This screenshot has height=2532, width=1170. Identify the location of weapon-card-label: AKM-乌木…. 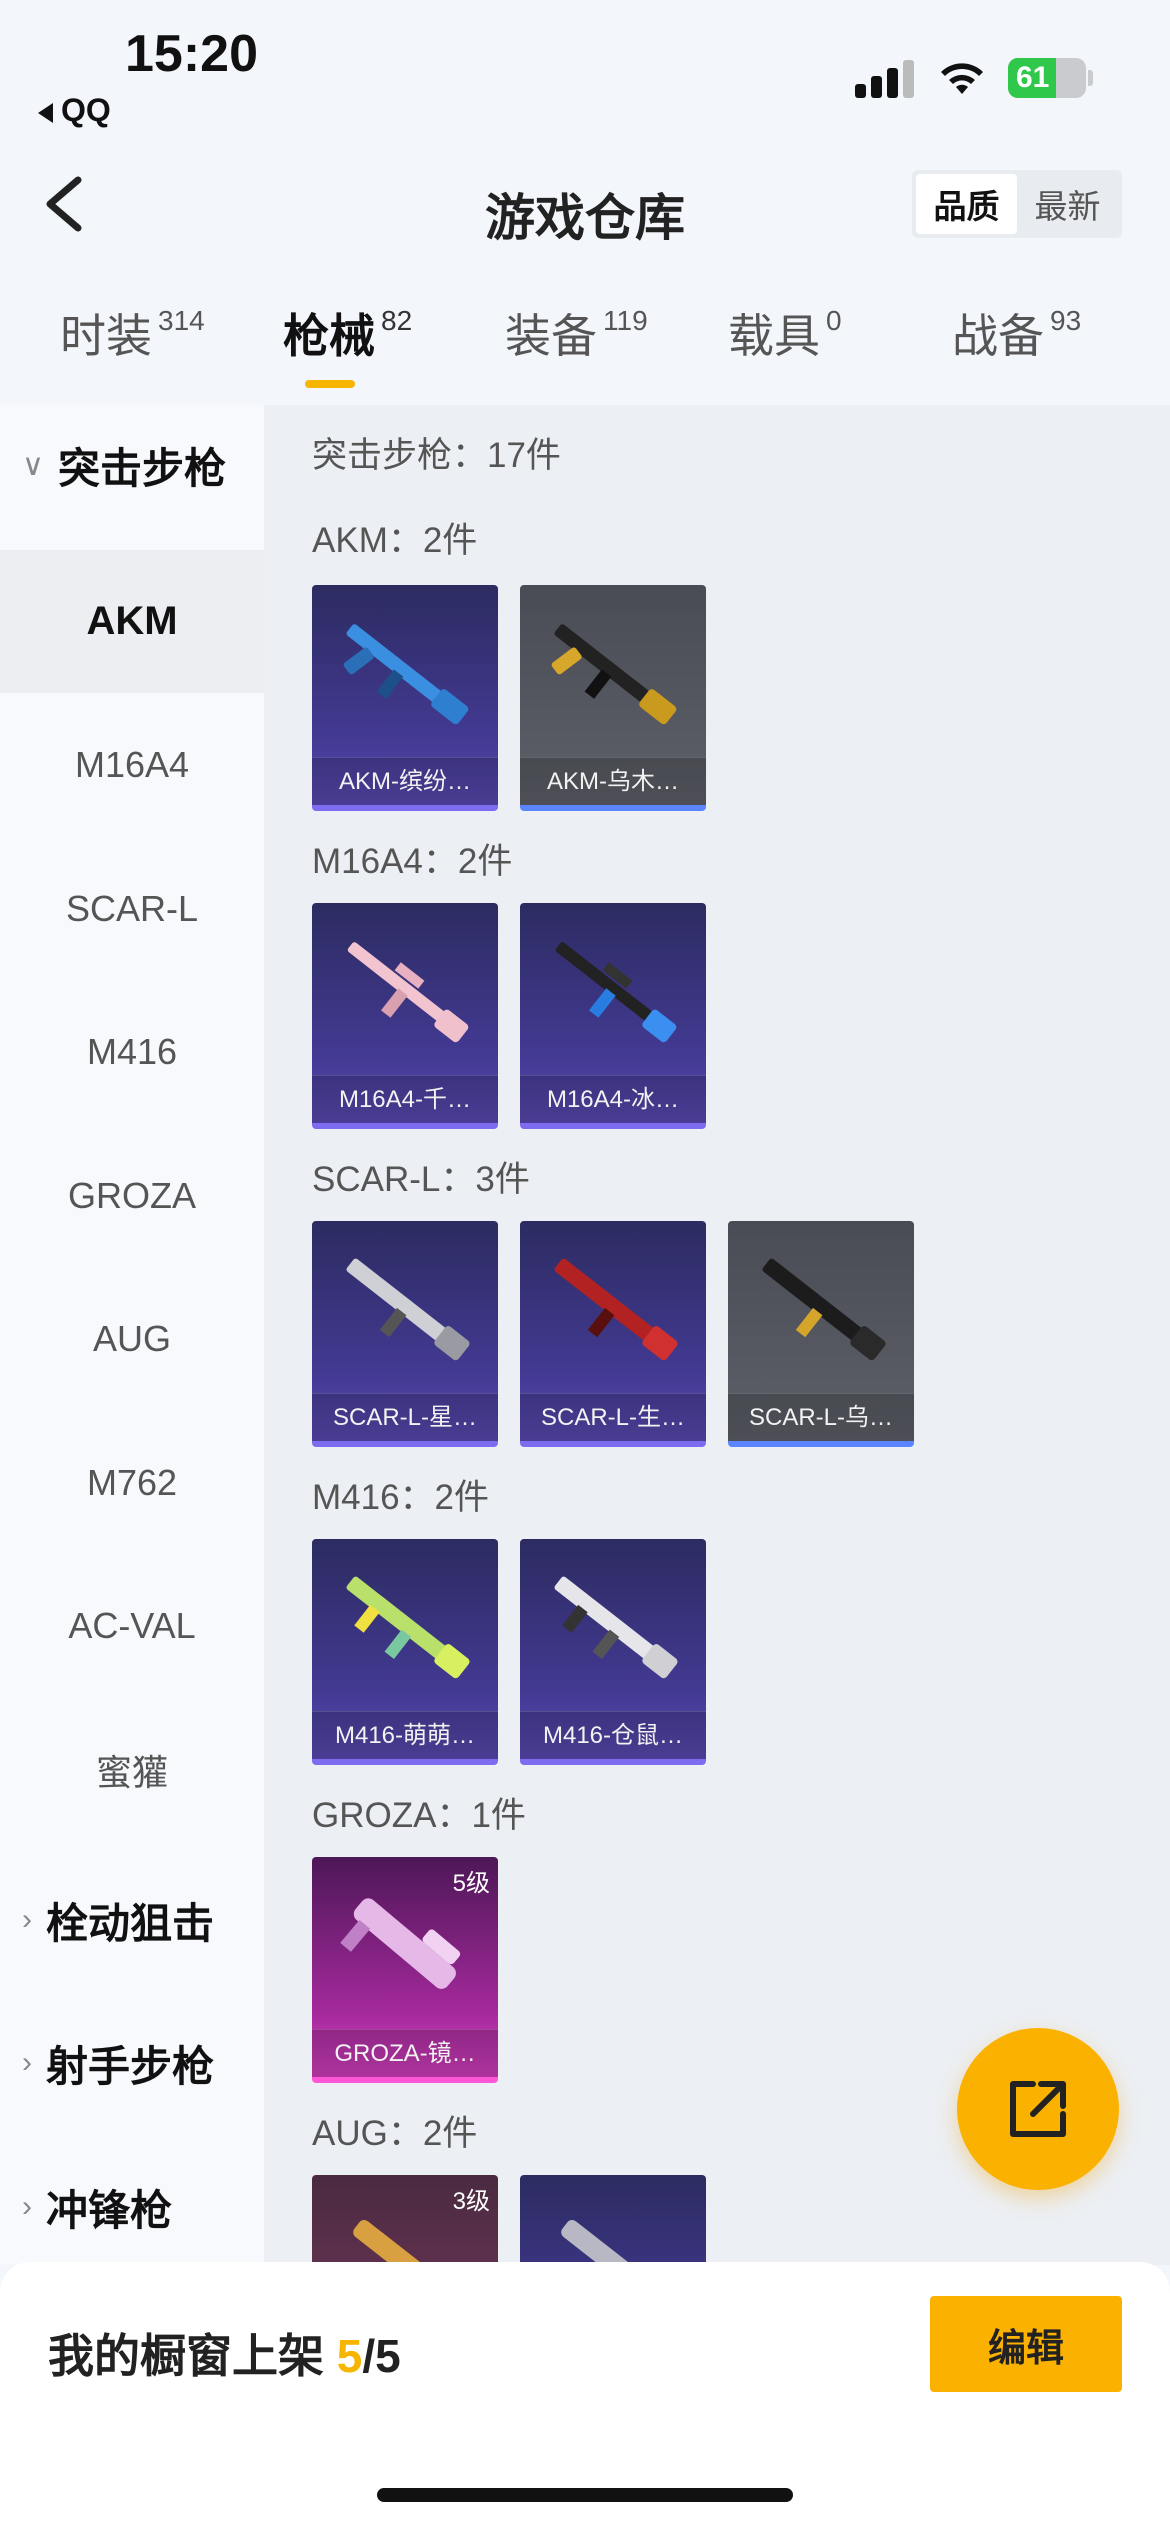
(613, 781).